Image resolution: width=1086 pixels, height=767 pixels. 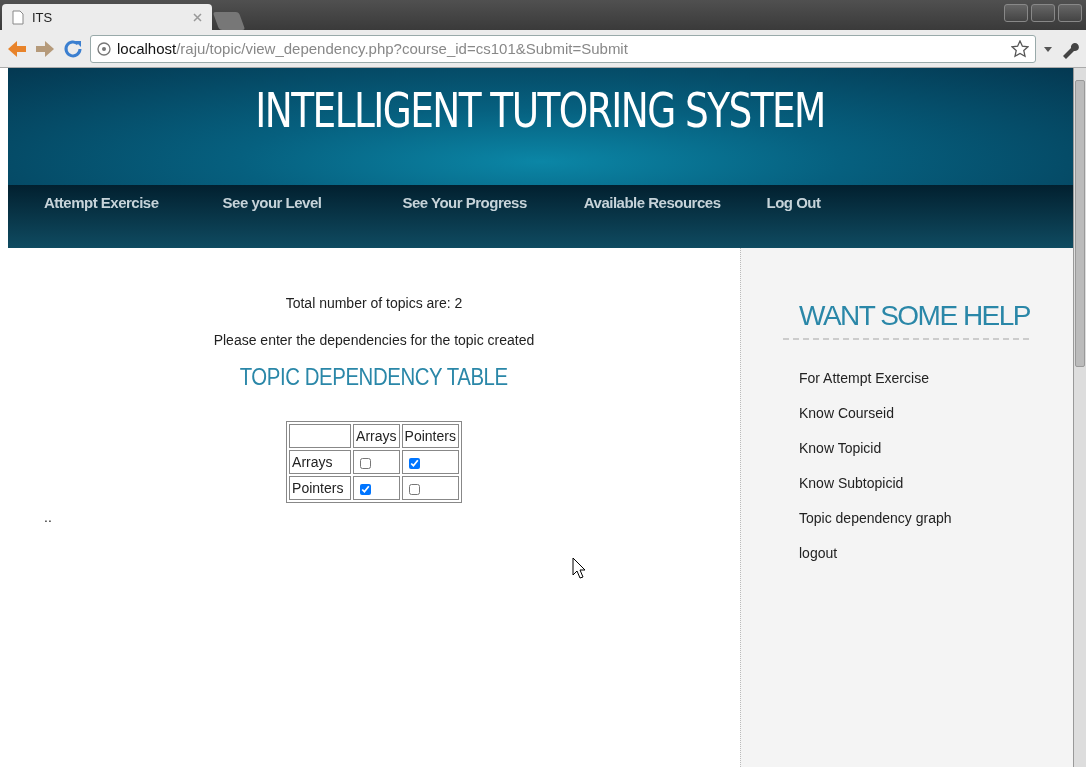 What do you see at coordinates (936, 518) in the screenshot?
I see `sidebar-link: Topic dependency graph` at bounding box center [936, 518].